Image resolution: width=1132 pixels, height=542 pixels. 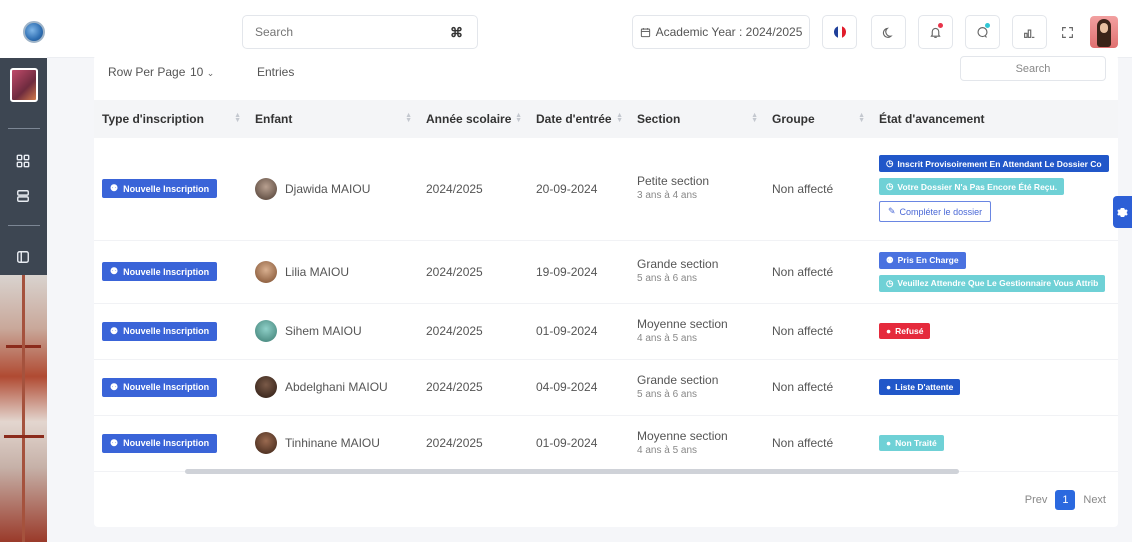 I want to click on database-icon, so click(x=23, y=196).